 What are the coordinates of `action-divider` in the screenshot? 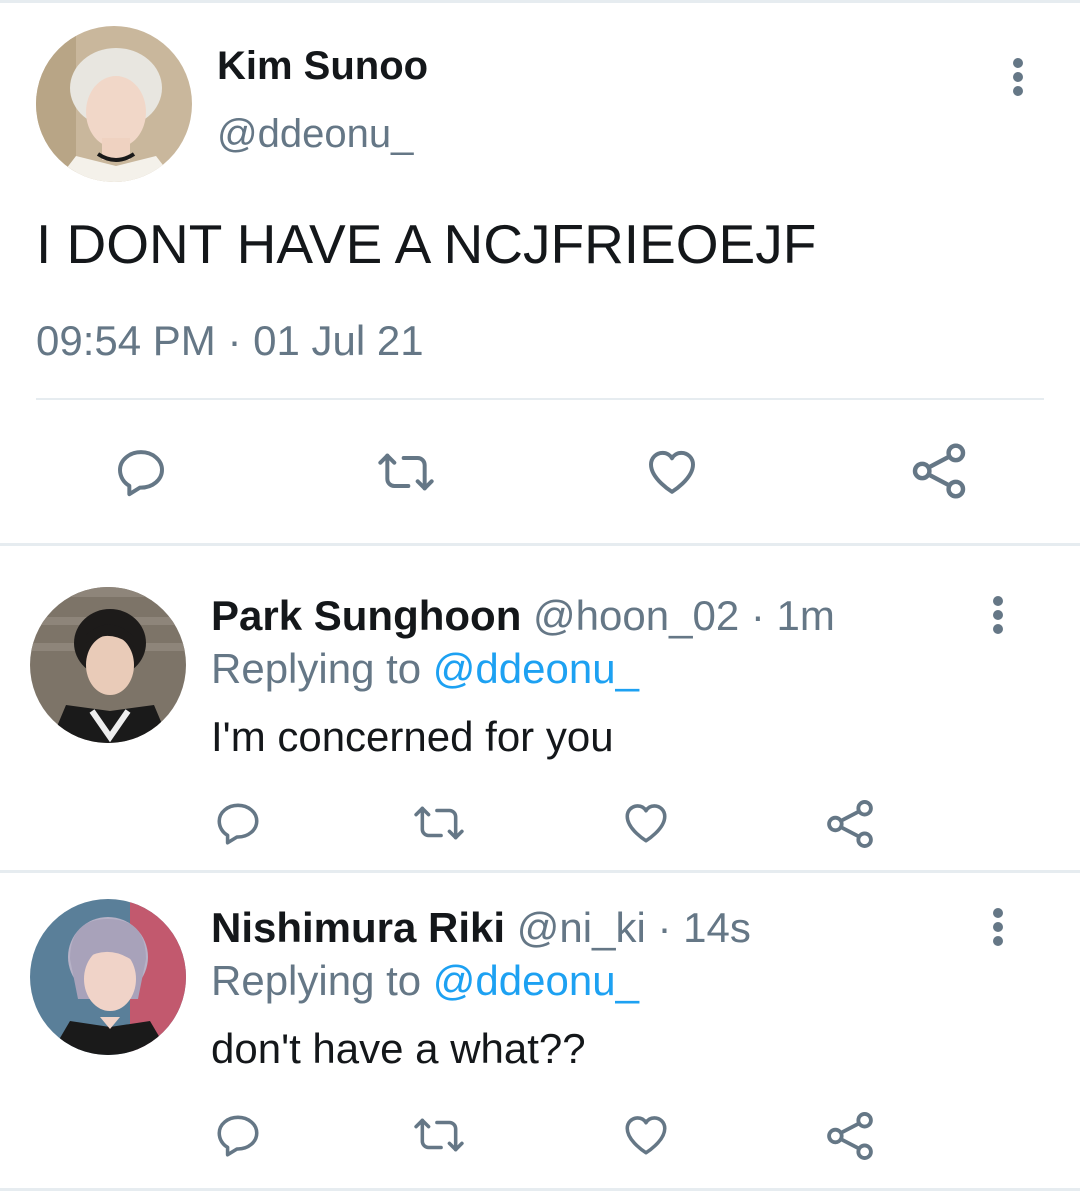 It's located at (540, 399).